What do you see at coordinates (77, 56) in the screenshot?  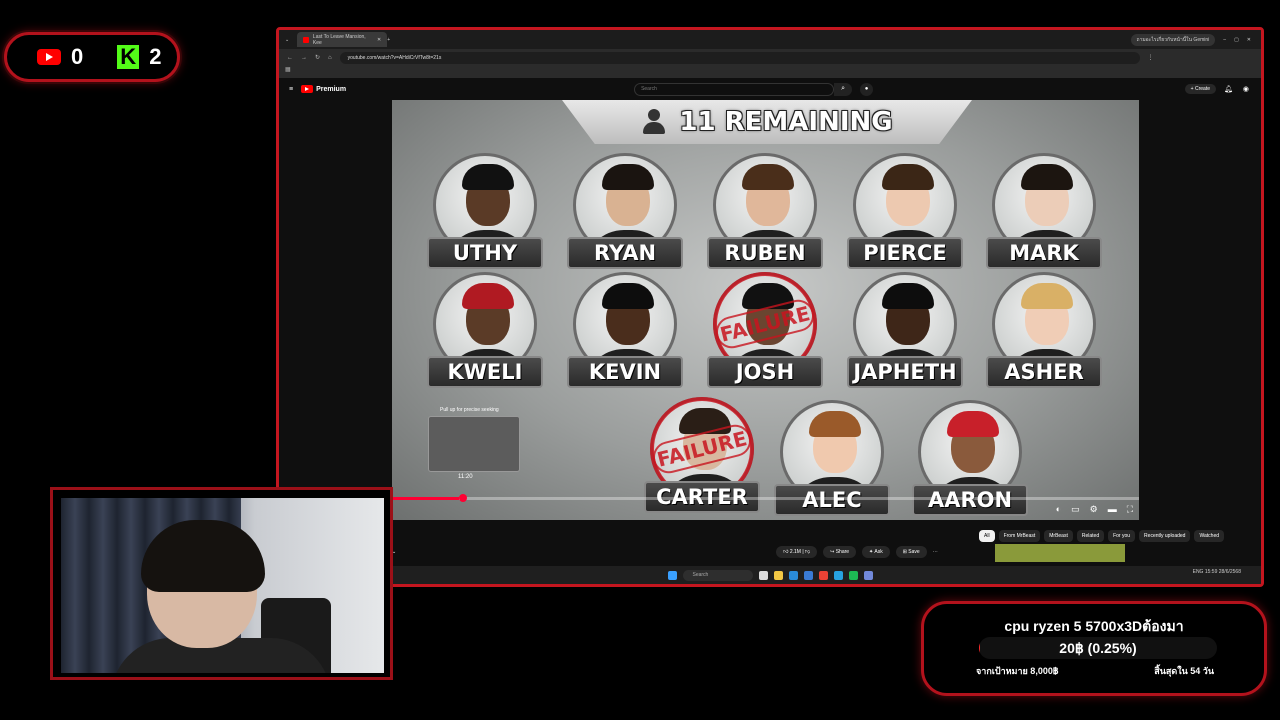 I see `youtube-count: 0` at bounding box center [77, 56].